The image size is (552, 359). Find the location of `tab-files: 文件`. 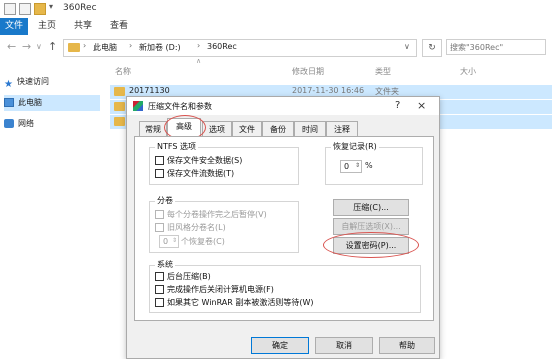

tab-files: 文件 is located at coordinates (247, 129).